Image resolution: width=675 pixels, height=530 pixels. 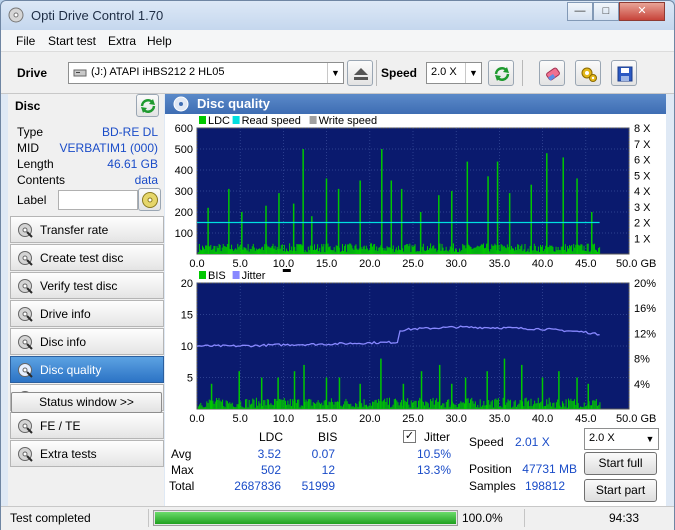 I want to click on nav-item-drive-info: Drive info, so click(x=87, y=313).